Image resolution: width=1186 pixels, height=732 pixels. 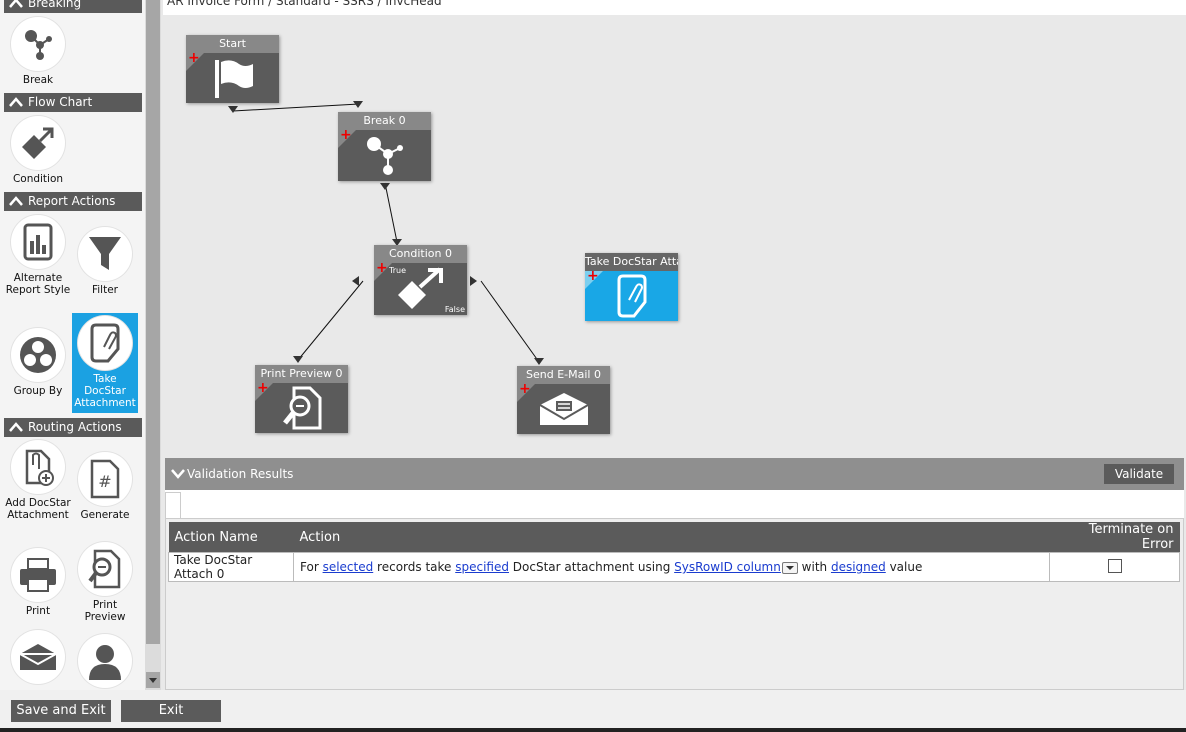 I want to click on category-label: Breaking, so click(x=55, y=5).